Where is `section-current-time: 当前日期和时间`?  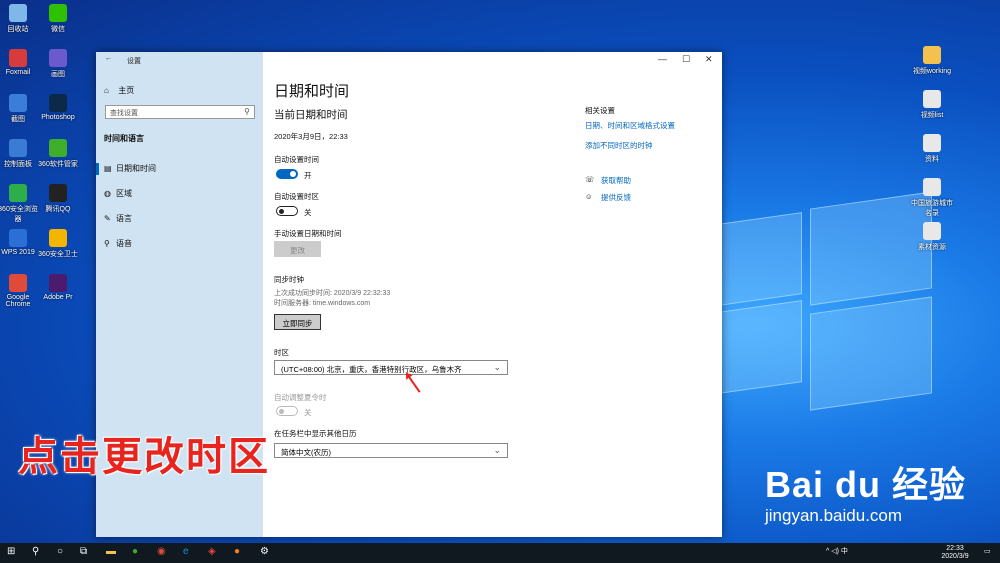 section-current-time: 当前日期和时间 is located at coordinates (311, 115).